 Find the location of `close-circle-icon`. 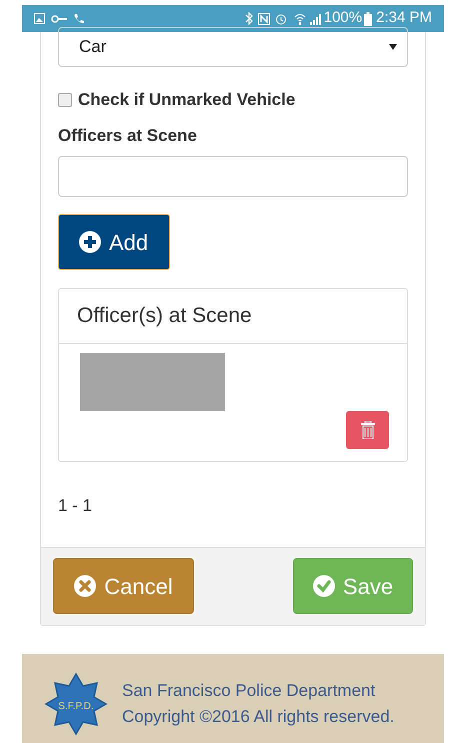

close-circle-icon is located at coordinates (85, 586).